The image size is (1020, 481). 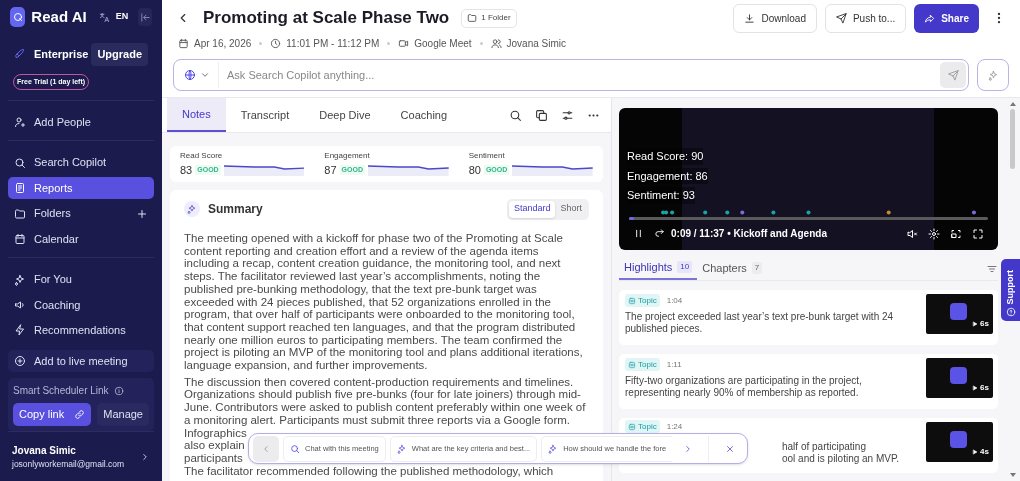 I want to click on sidebar-item: Folders, so click(x=81, y=213).